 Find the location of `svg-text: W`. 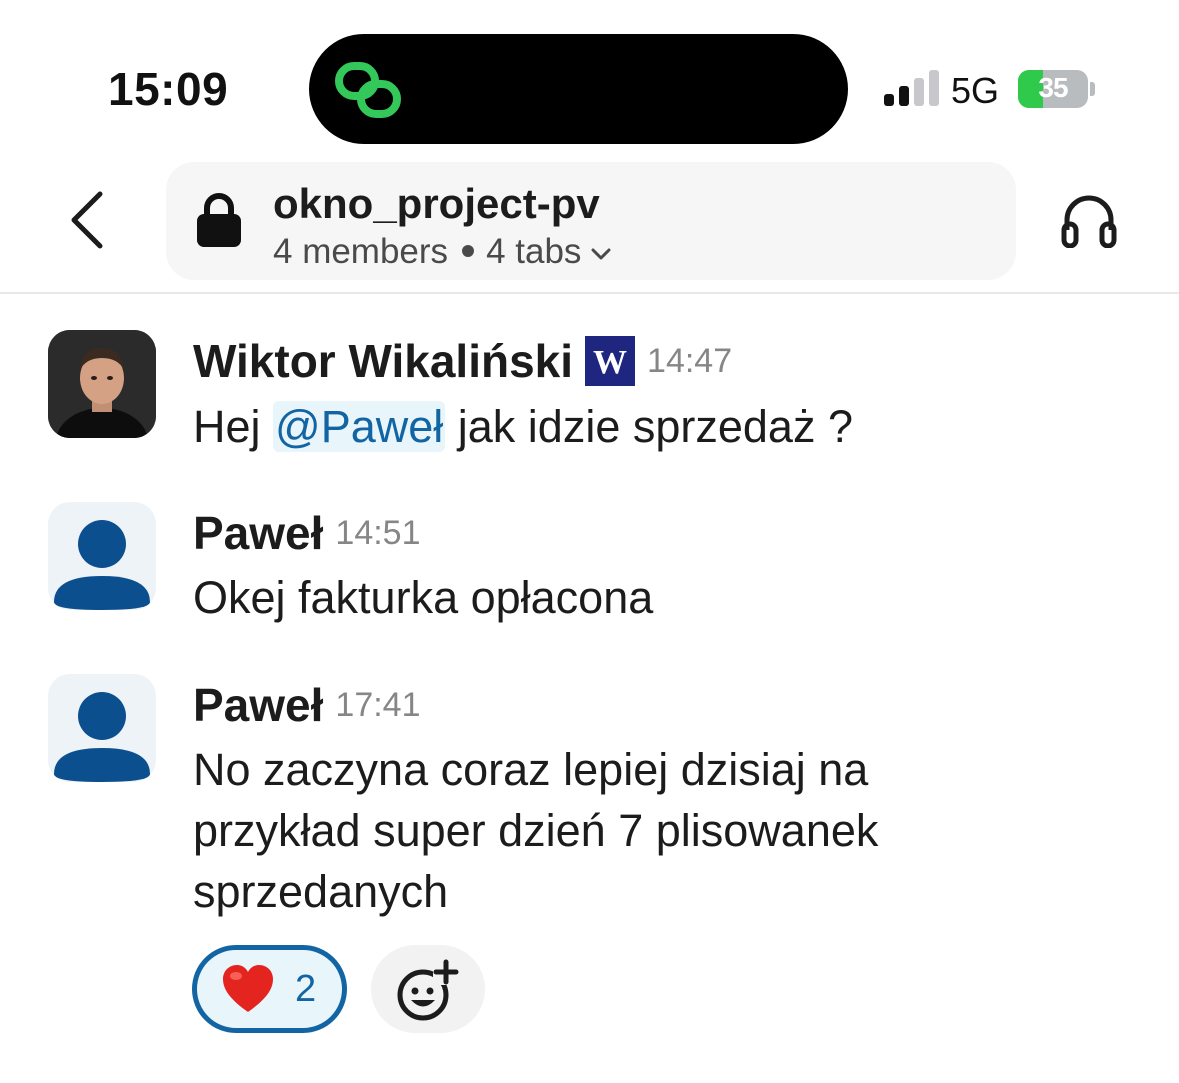

svg-text: W is located at coordinates (610, 362).